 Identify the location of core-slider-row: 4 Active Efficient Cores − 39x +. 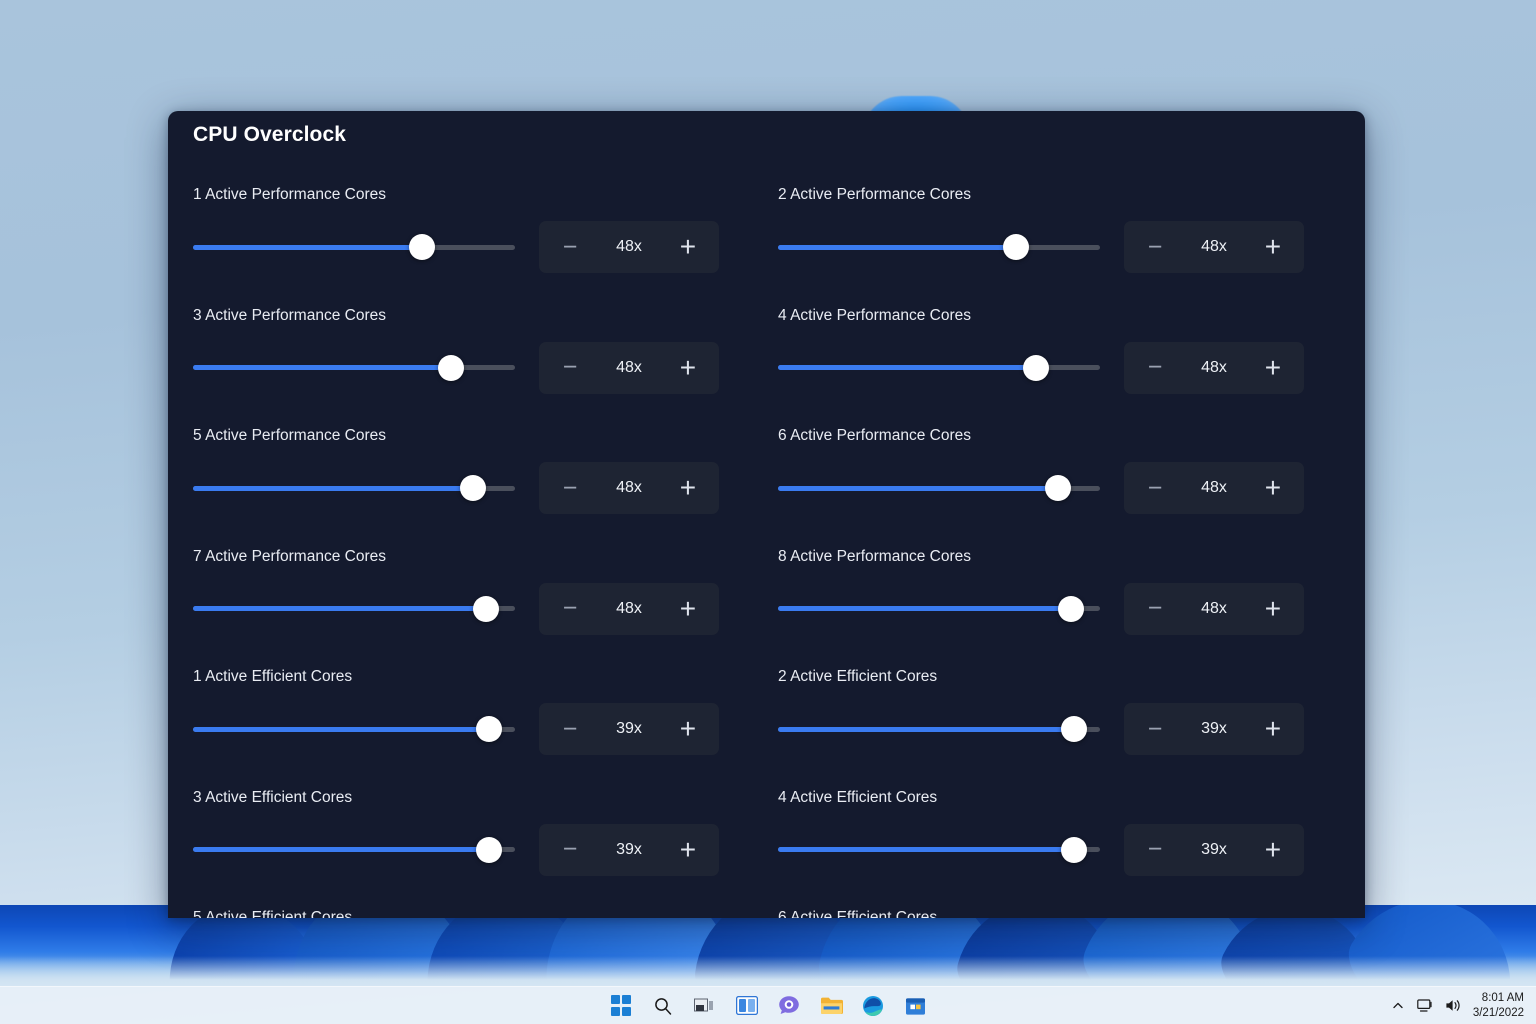
(1060, 838).